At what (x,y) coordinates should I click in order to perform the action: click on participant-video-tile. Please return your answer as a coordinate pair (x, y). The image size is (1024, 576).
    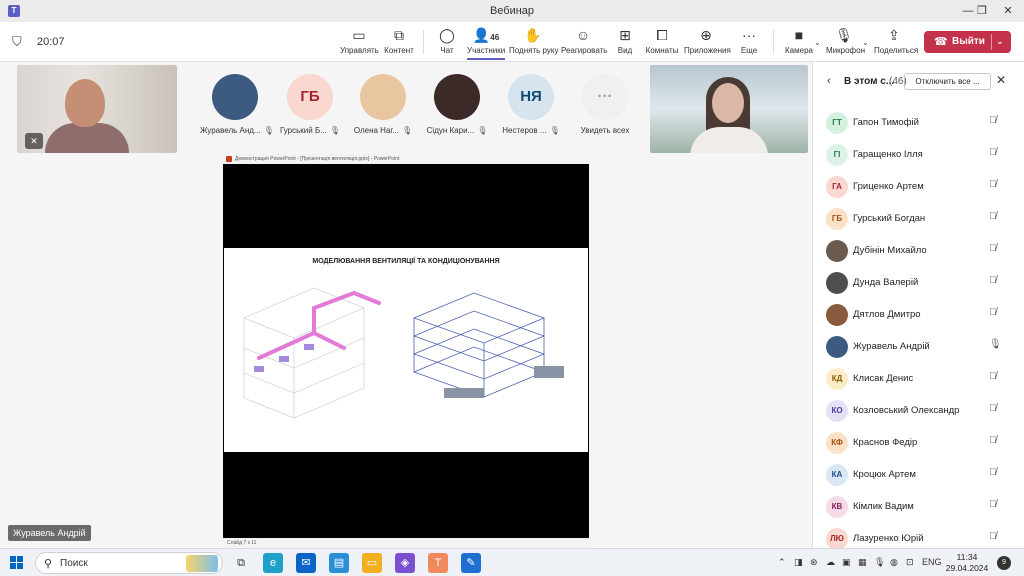
    Looking at the image, I should click on (729, 109).